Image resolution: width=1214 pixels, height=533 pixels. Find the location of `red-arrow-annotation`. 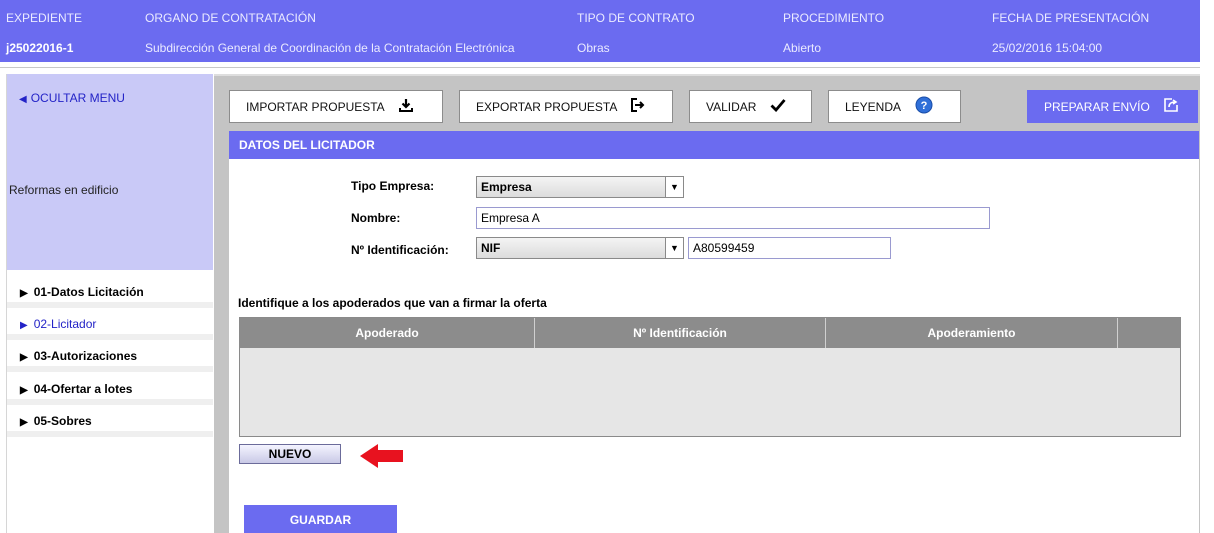

red-arrow-annotation is located at coordinates (381, 456).